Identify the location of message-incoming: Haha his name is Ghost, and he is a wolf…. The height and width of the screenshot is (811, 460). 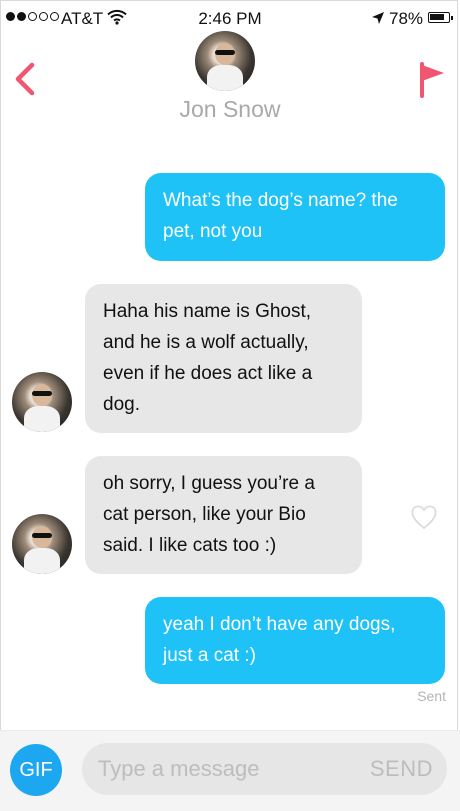
(223, 358).